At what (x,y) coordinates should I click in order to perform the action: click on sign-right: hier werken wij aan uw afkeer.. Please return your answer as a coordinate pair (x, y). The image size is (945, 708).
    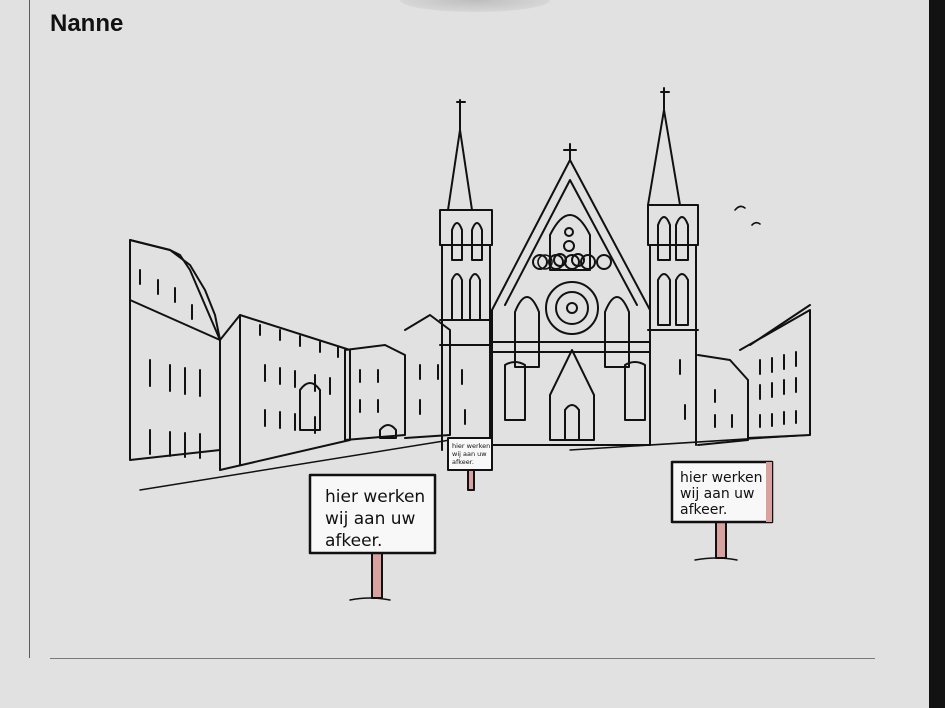
    Looking at the image, I should click on (722, 510).